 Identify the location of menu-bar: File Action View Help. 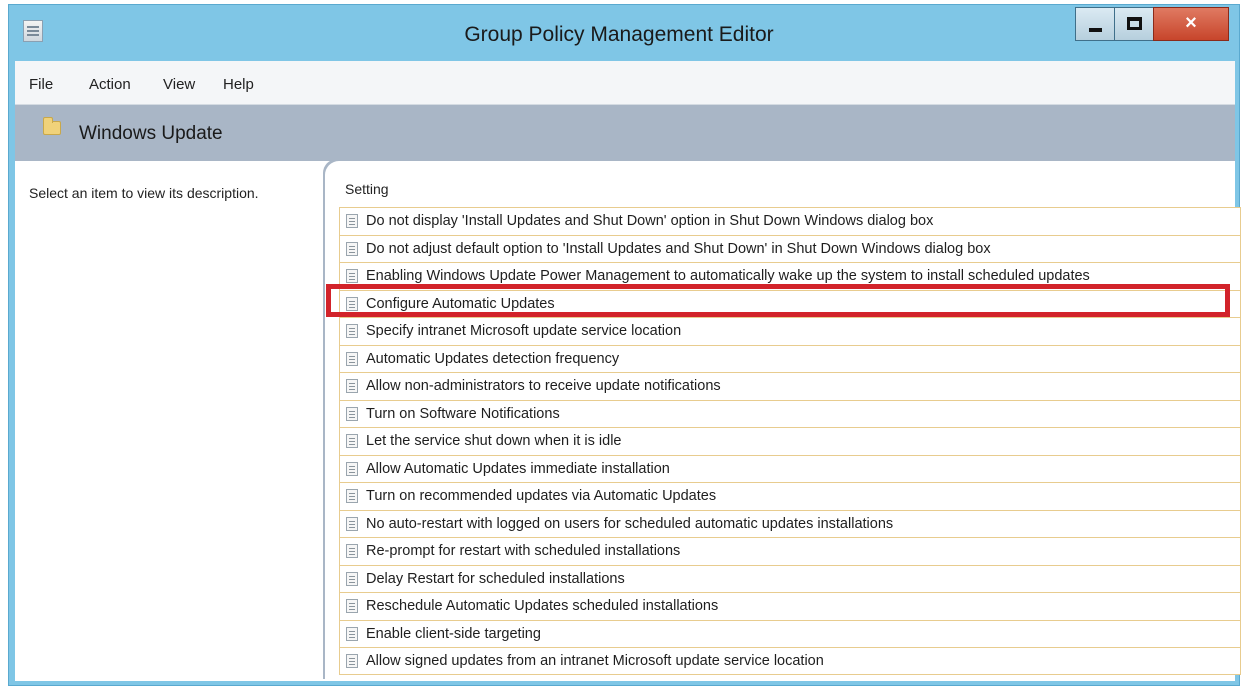
(625, 83).